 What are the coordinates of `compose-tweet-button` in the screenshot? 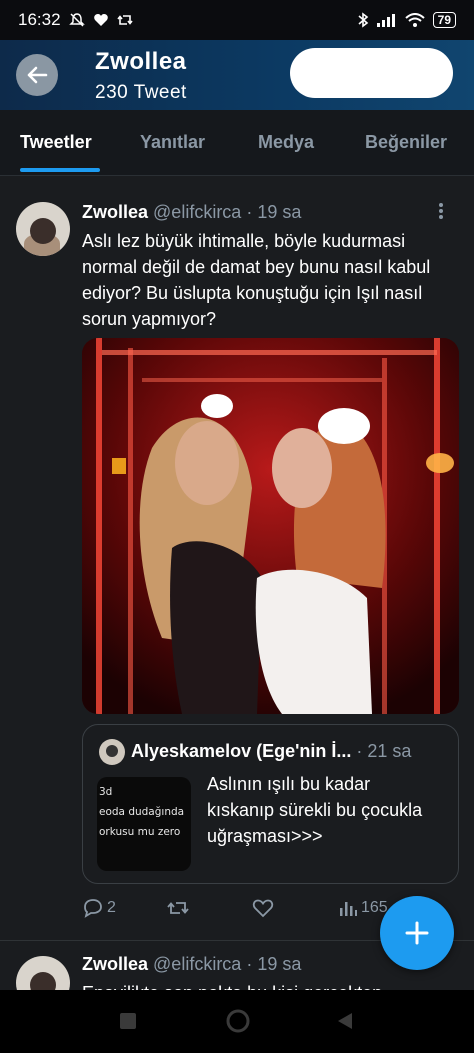 It's located at (417, 933).